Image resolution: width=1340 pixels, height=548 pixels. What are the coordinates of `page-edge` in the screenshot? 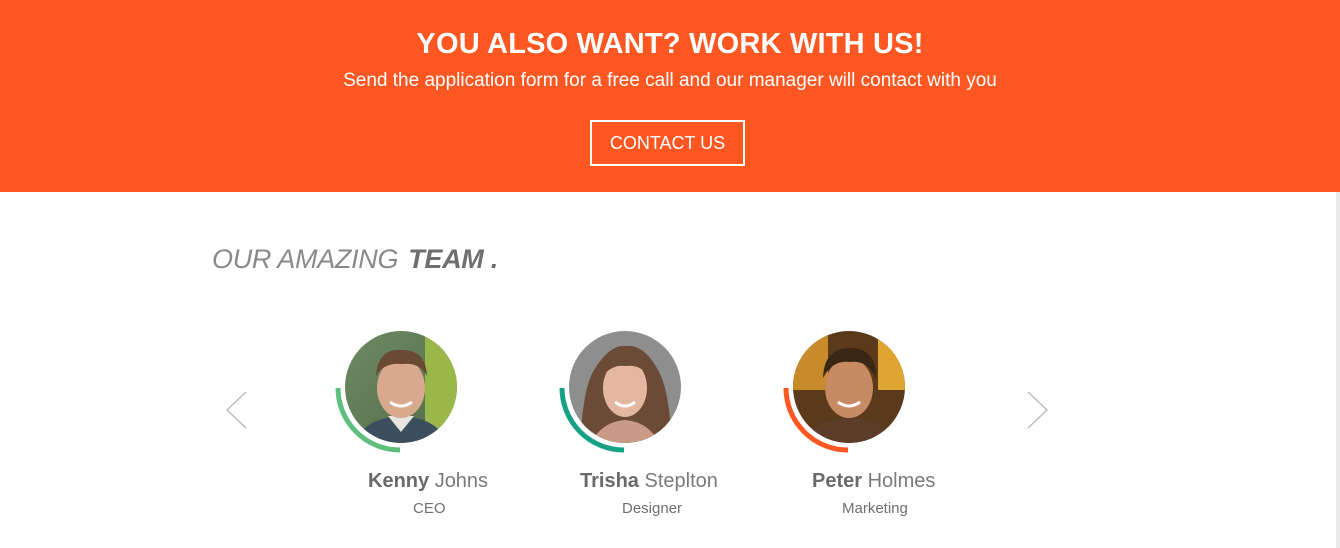 It's located at (1338, 370).